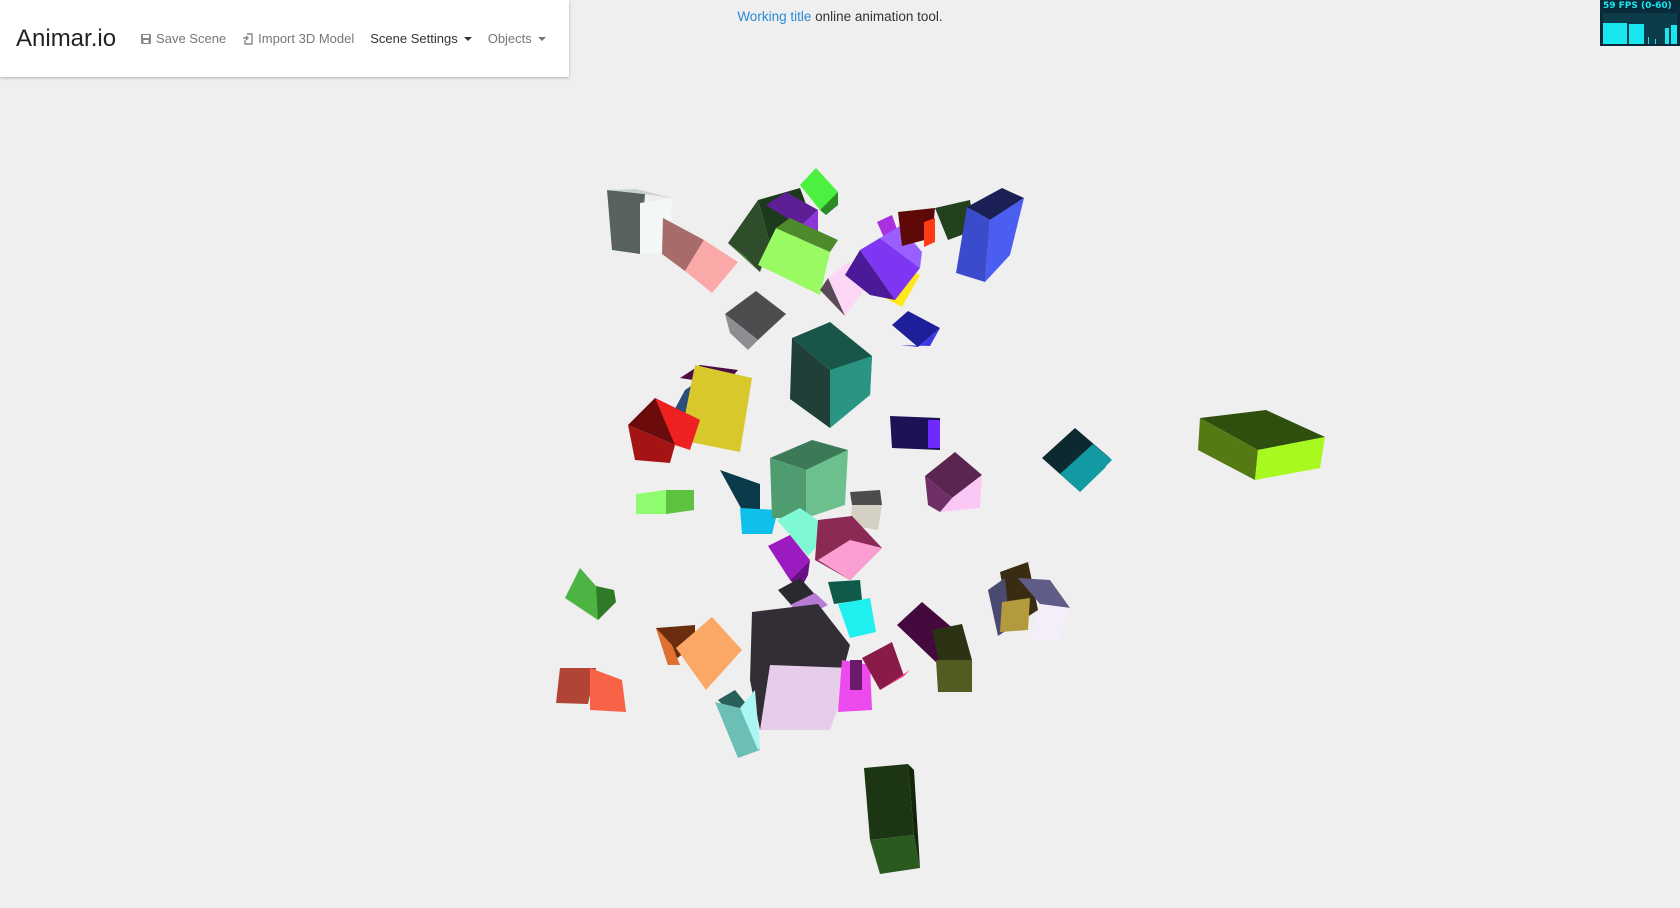 The image size is (1680, 908). Describe the element at coordinates (509, 38) in the screenshot. I see `objects-label: Objects` at that location.